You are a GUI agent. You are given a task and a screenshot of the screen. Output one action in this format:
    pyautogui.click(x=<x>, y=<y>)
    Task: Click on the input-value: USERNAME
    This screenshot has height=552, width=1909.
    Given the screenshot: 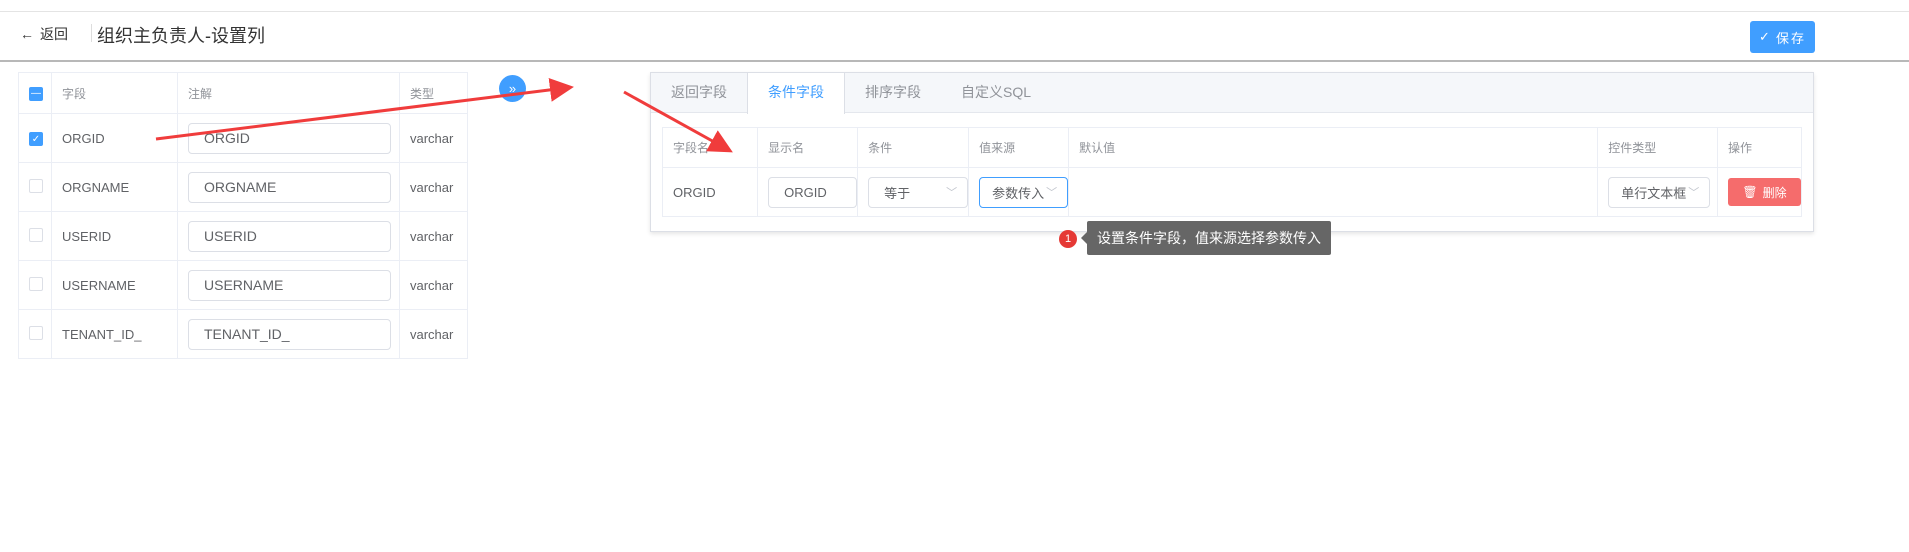 What is the action you would take?
    pyautogui.click(x=244, y=285)
    